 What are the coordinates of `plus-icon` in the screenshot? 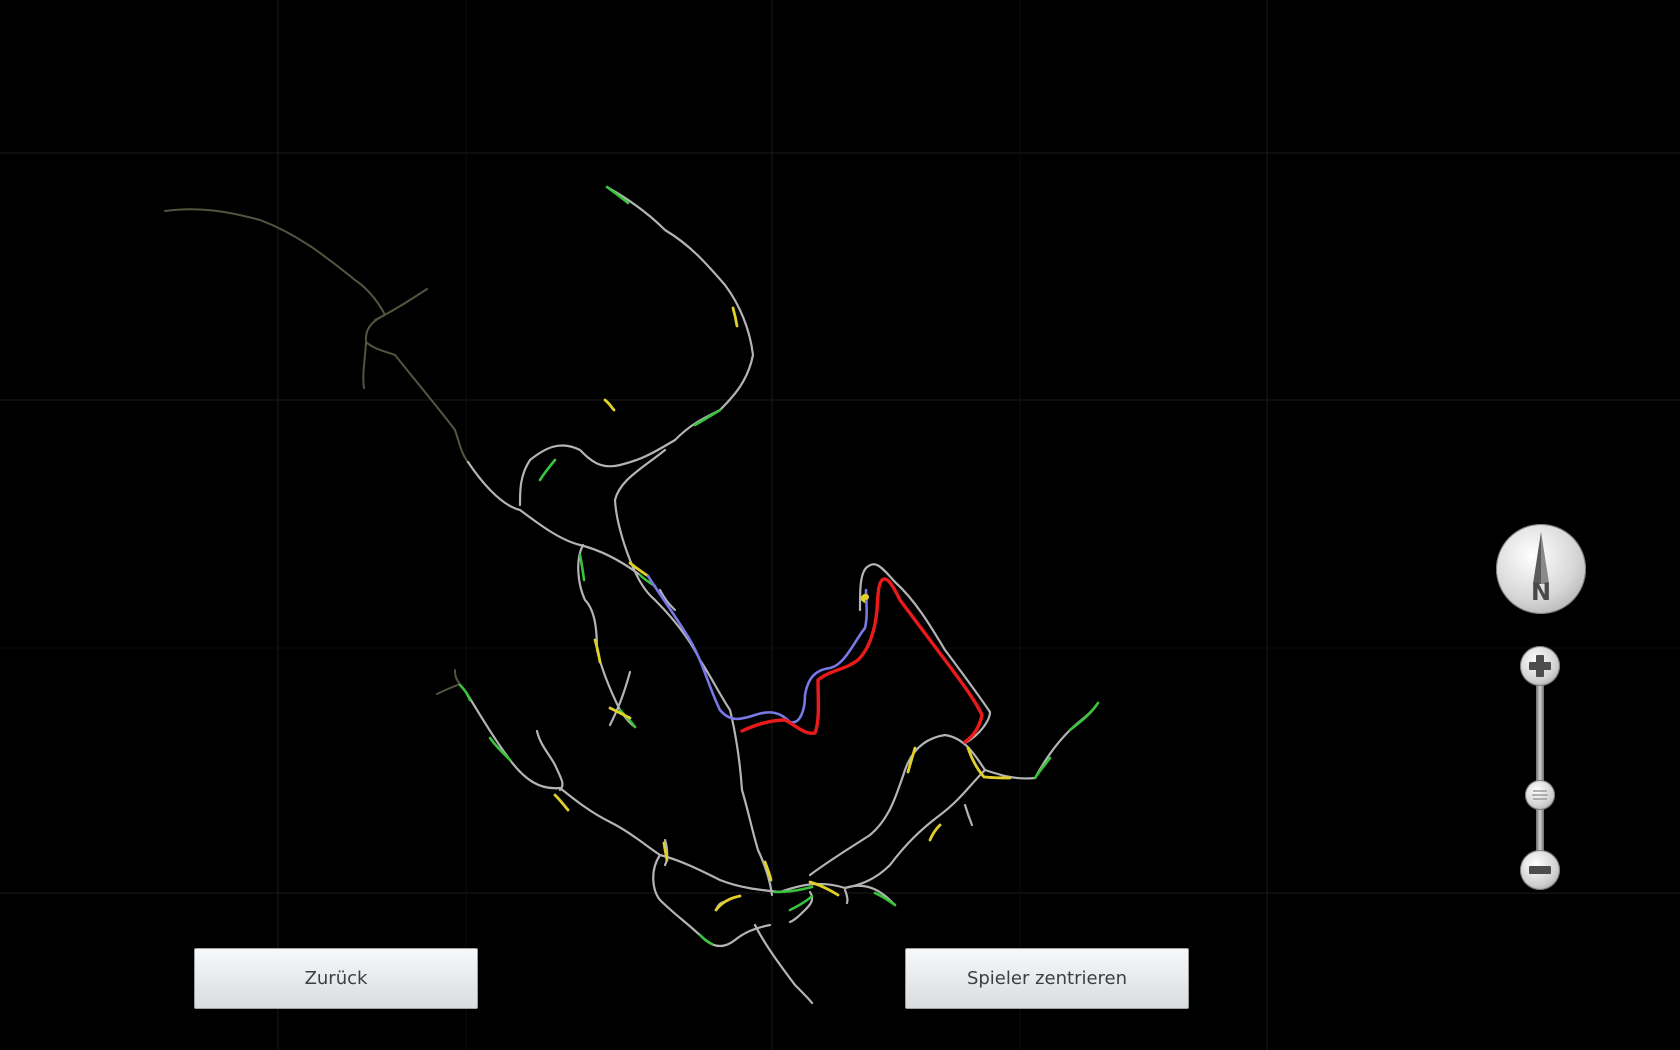 It's located at (1540, 666).